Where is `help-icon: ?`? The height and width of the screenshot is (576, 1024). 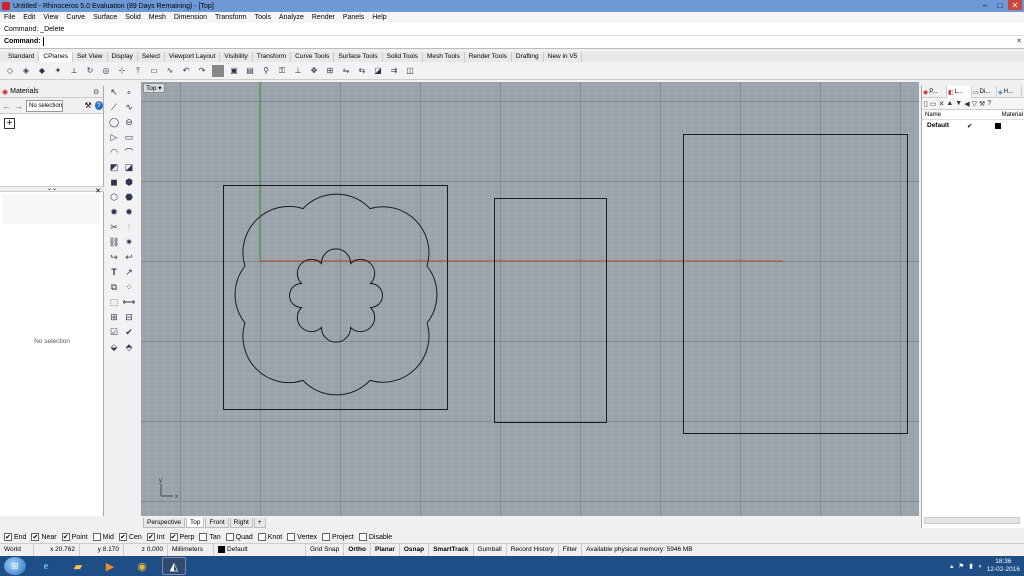
help-icon: ? is located at coordinates (98, 105).